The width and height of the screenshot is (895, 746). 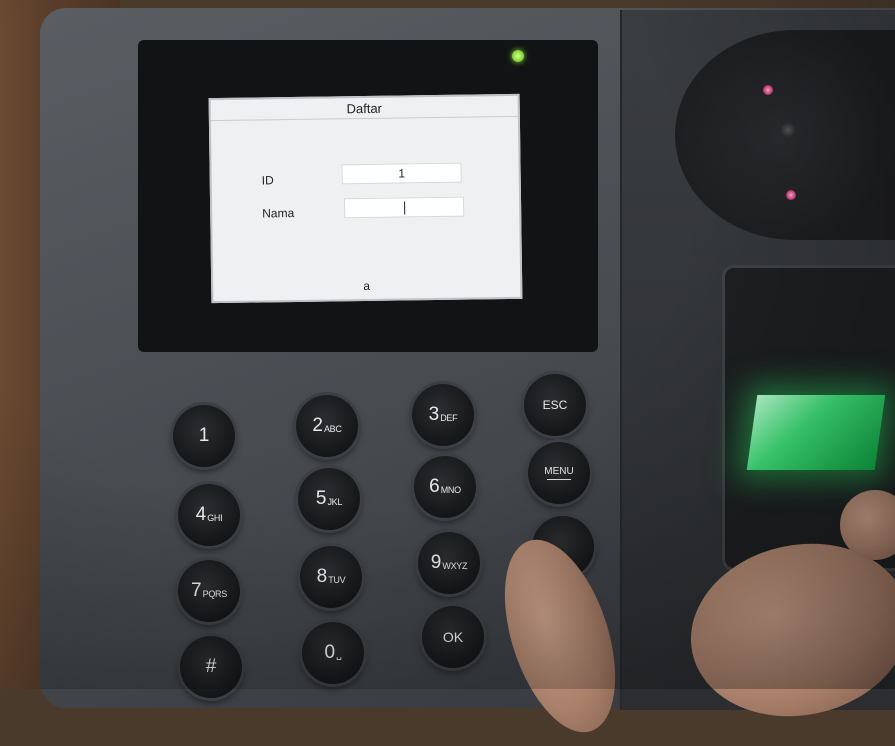 What do you see at coordinates (518, 56) in the screenshot?
I see `power-led-icon` at bounding box center [518, 56].